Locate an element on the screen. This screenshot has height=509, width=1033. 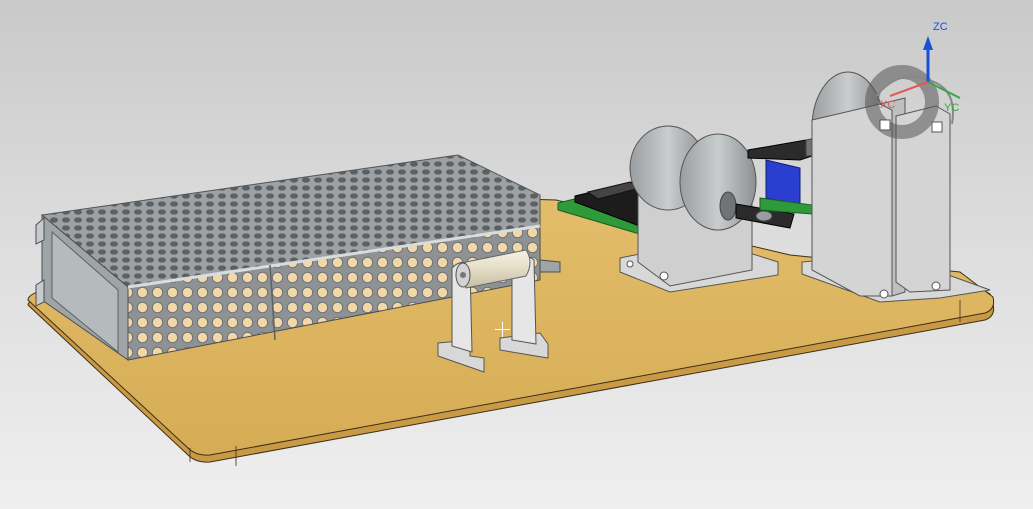
axis-label-yc: YC is located at coordinates (952, 108).